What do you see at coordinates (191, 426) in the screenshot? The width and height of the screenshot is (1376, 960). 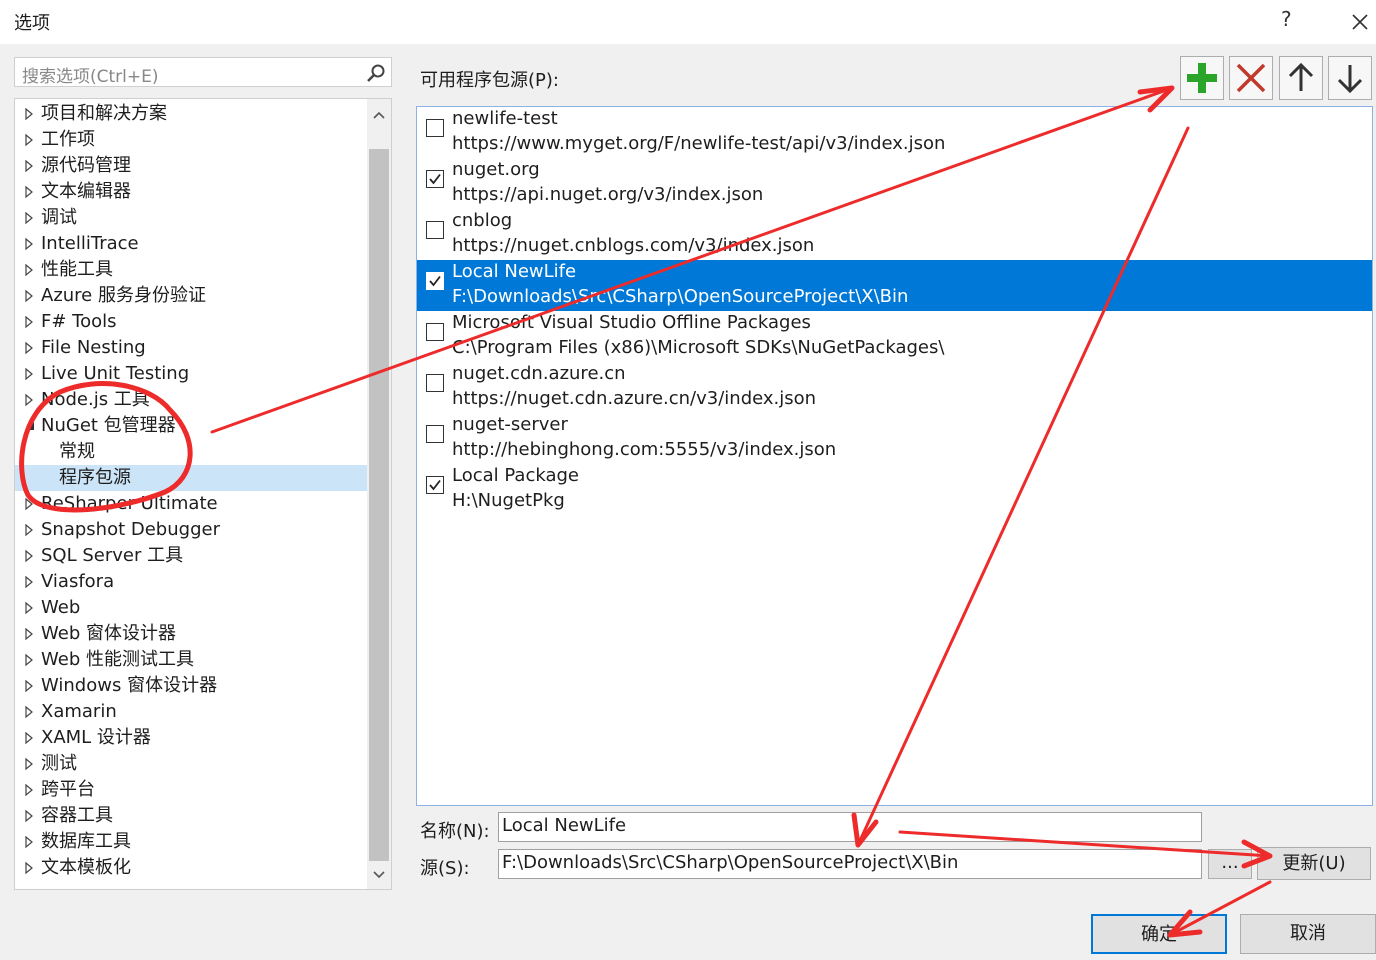 I see `tree-item: NuGet 包管理器` at bounding box center [191, 426].